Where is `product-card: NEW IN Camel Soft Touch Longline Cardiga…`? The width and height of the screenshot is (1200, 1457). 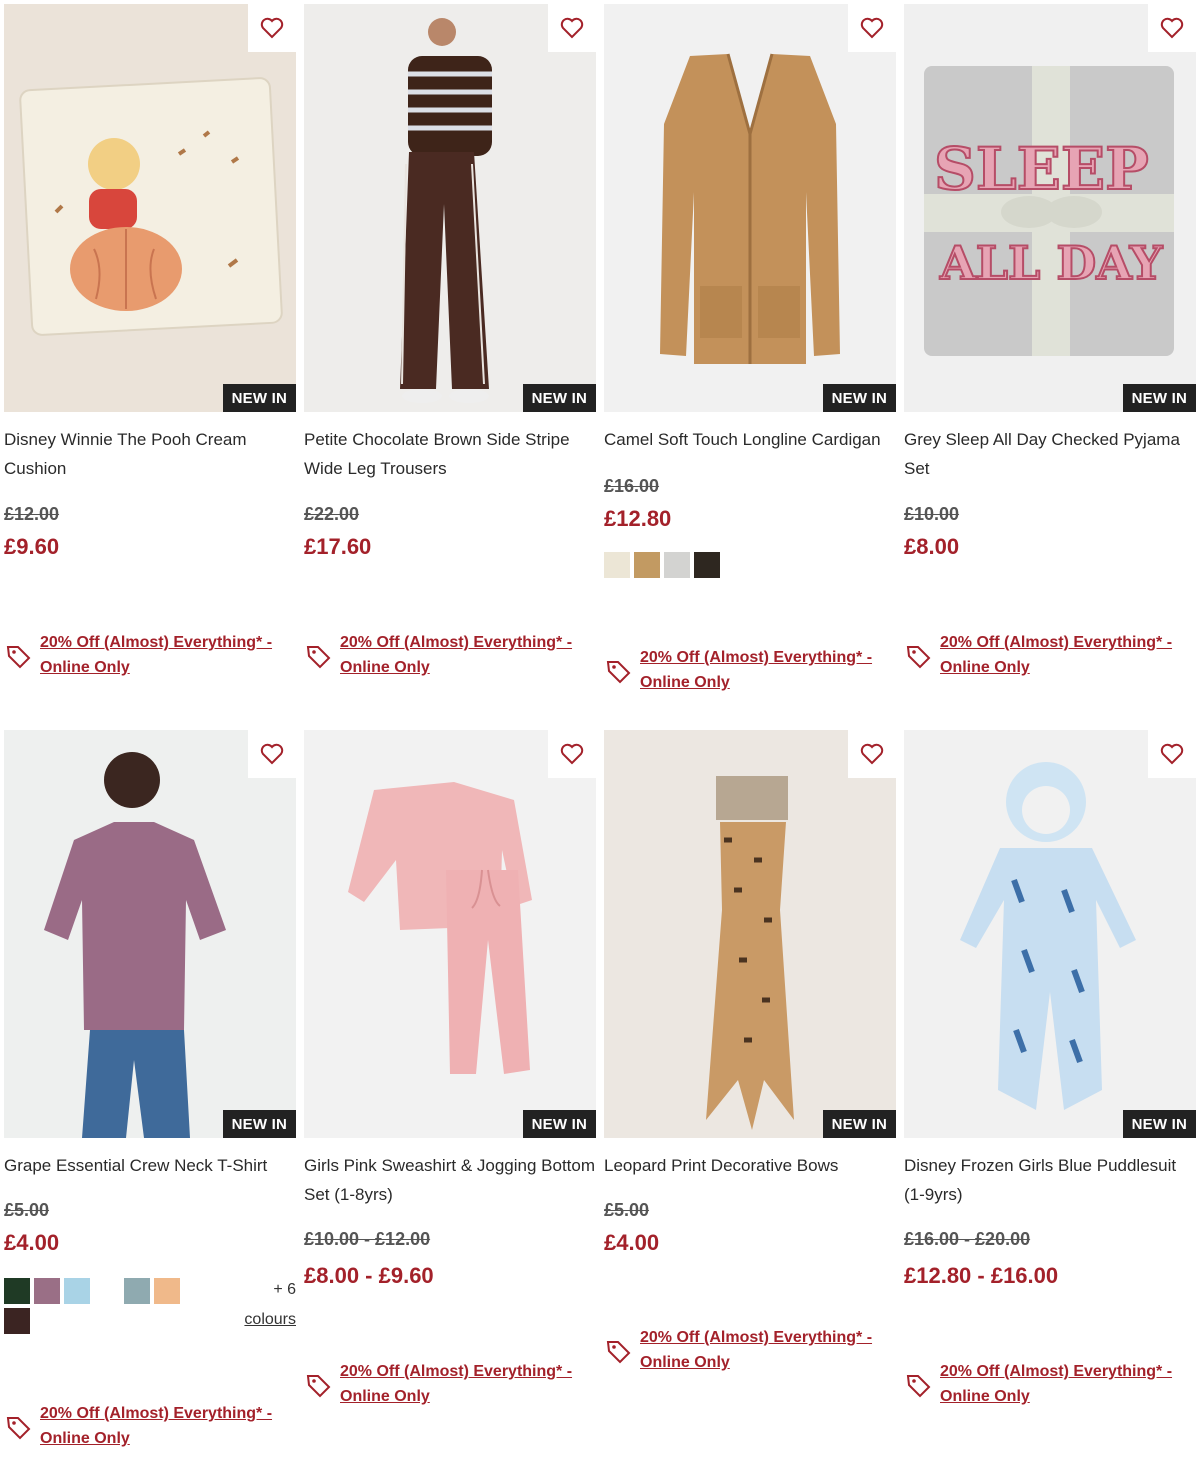
product-card: NEW IN Camel Soft Touch Longline Cardiga… is located at coordinates (750, 347).